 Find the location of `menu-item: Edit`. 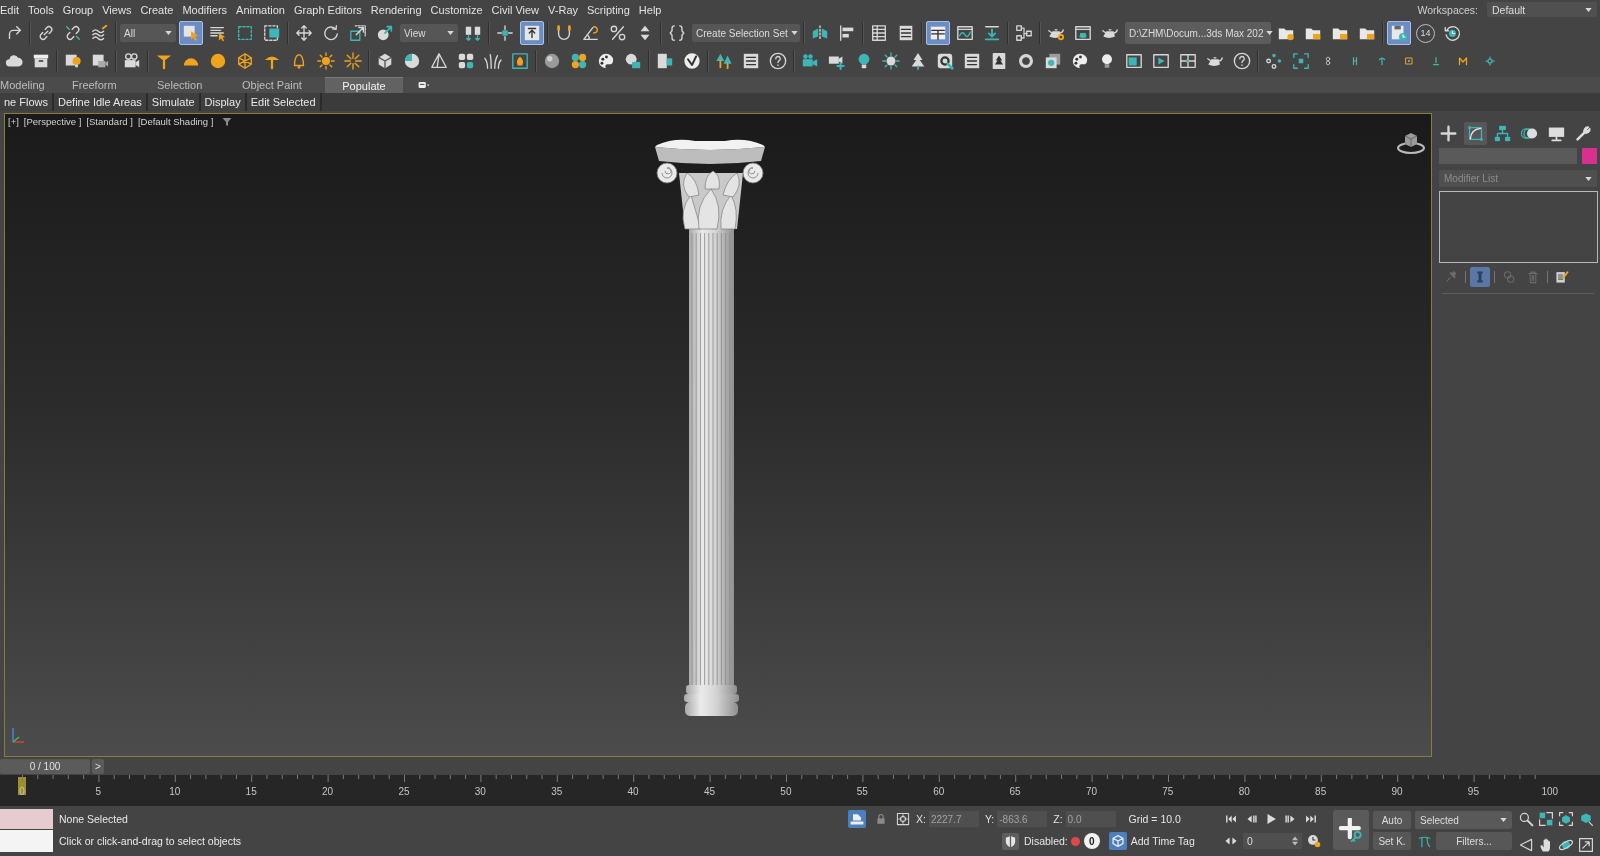

menu-item: Edit is located at coordinates (9, 9).